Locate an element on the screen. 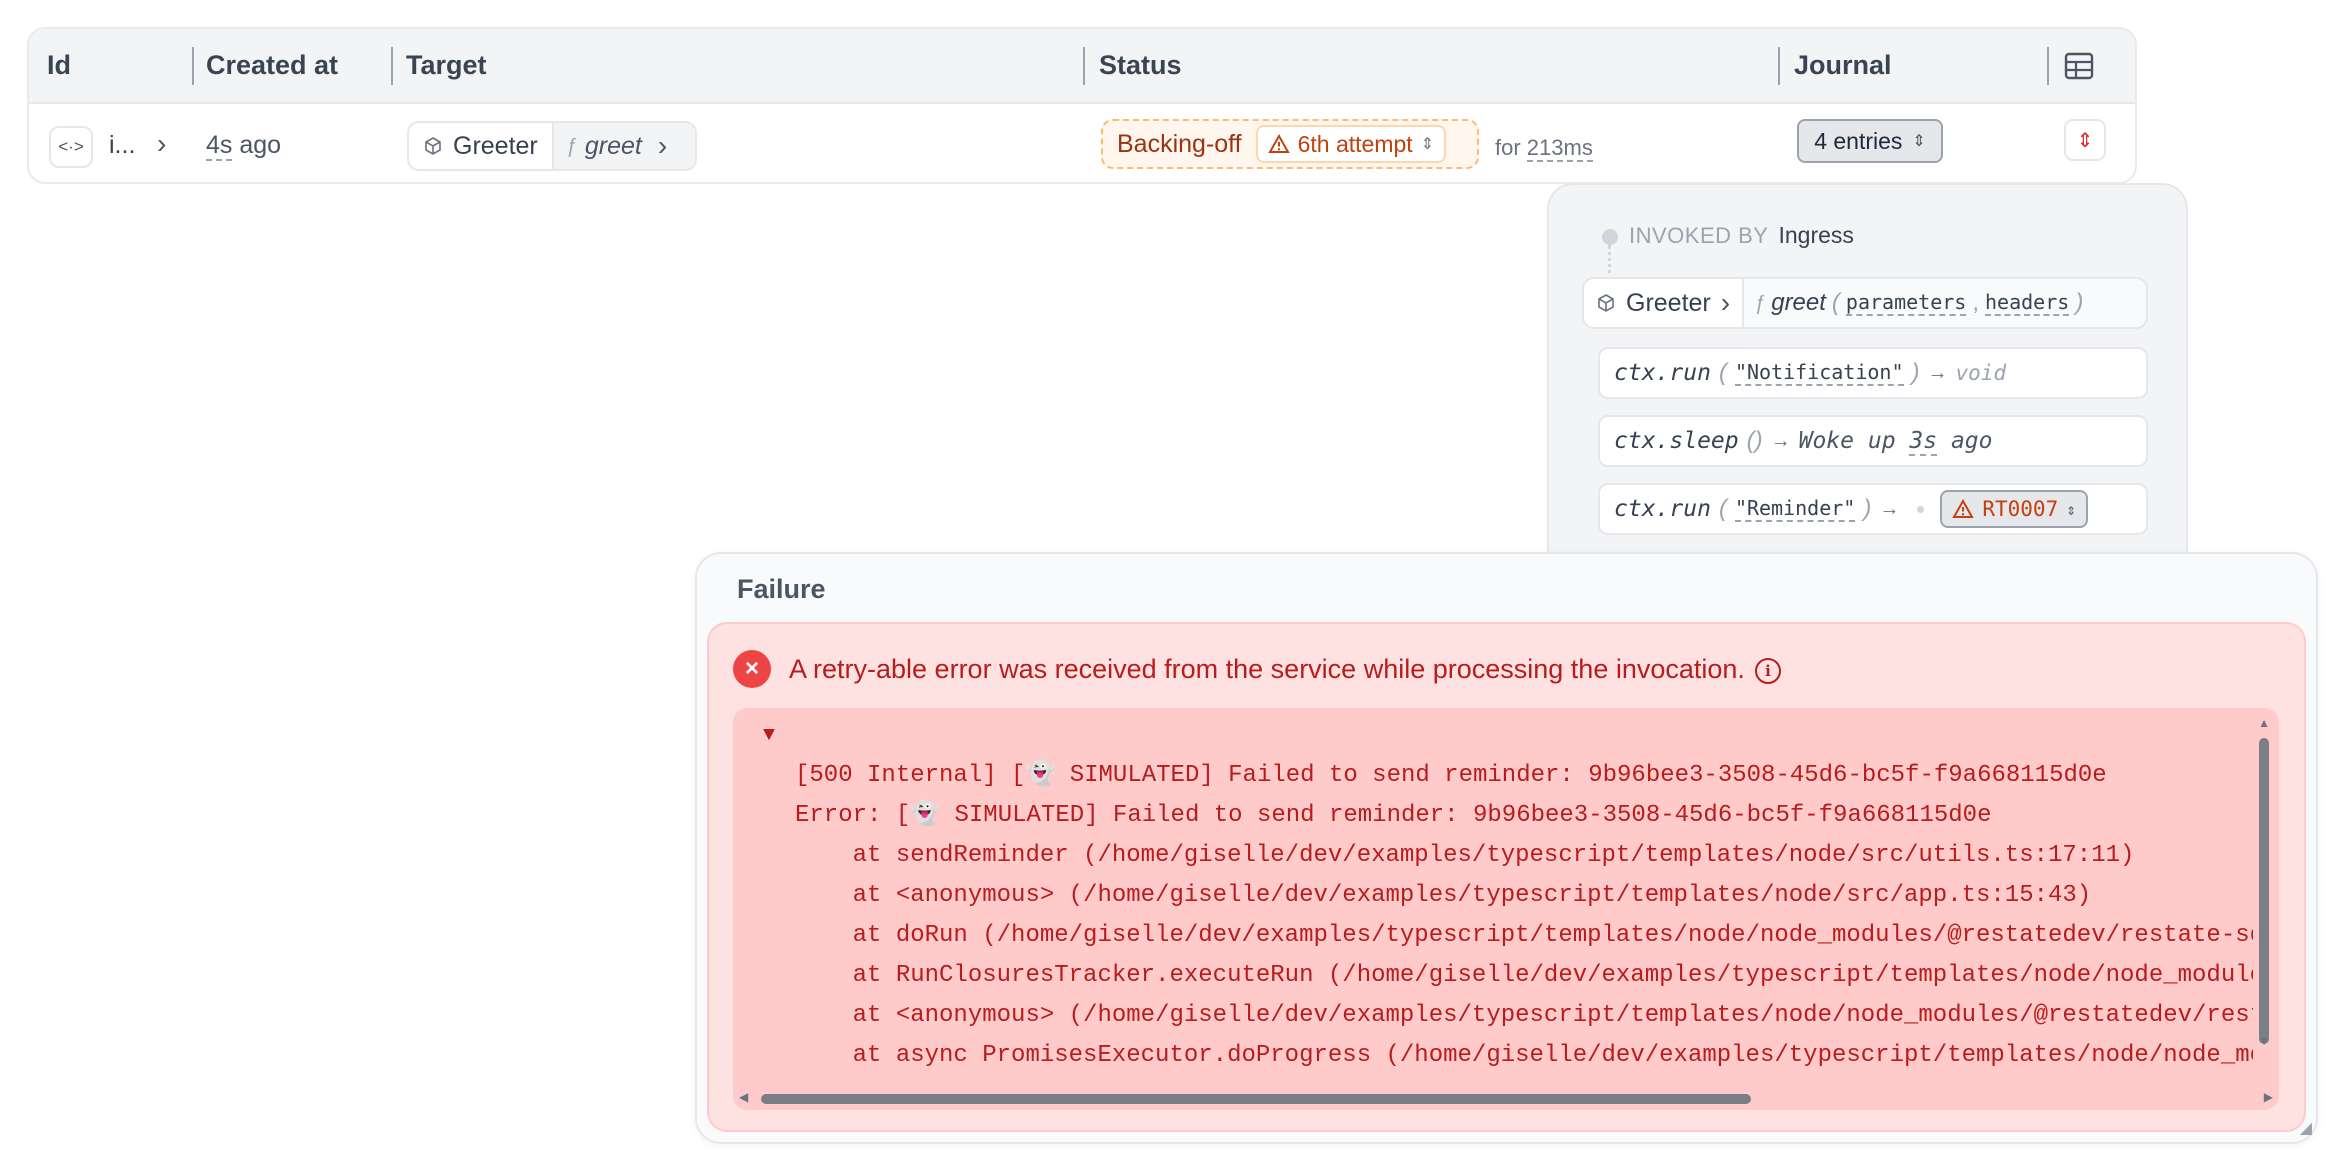 Image resolution: width=2330 pixels, height=1152 pixels. info-icon: i is located at coordinates (1767, 670).